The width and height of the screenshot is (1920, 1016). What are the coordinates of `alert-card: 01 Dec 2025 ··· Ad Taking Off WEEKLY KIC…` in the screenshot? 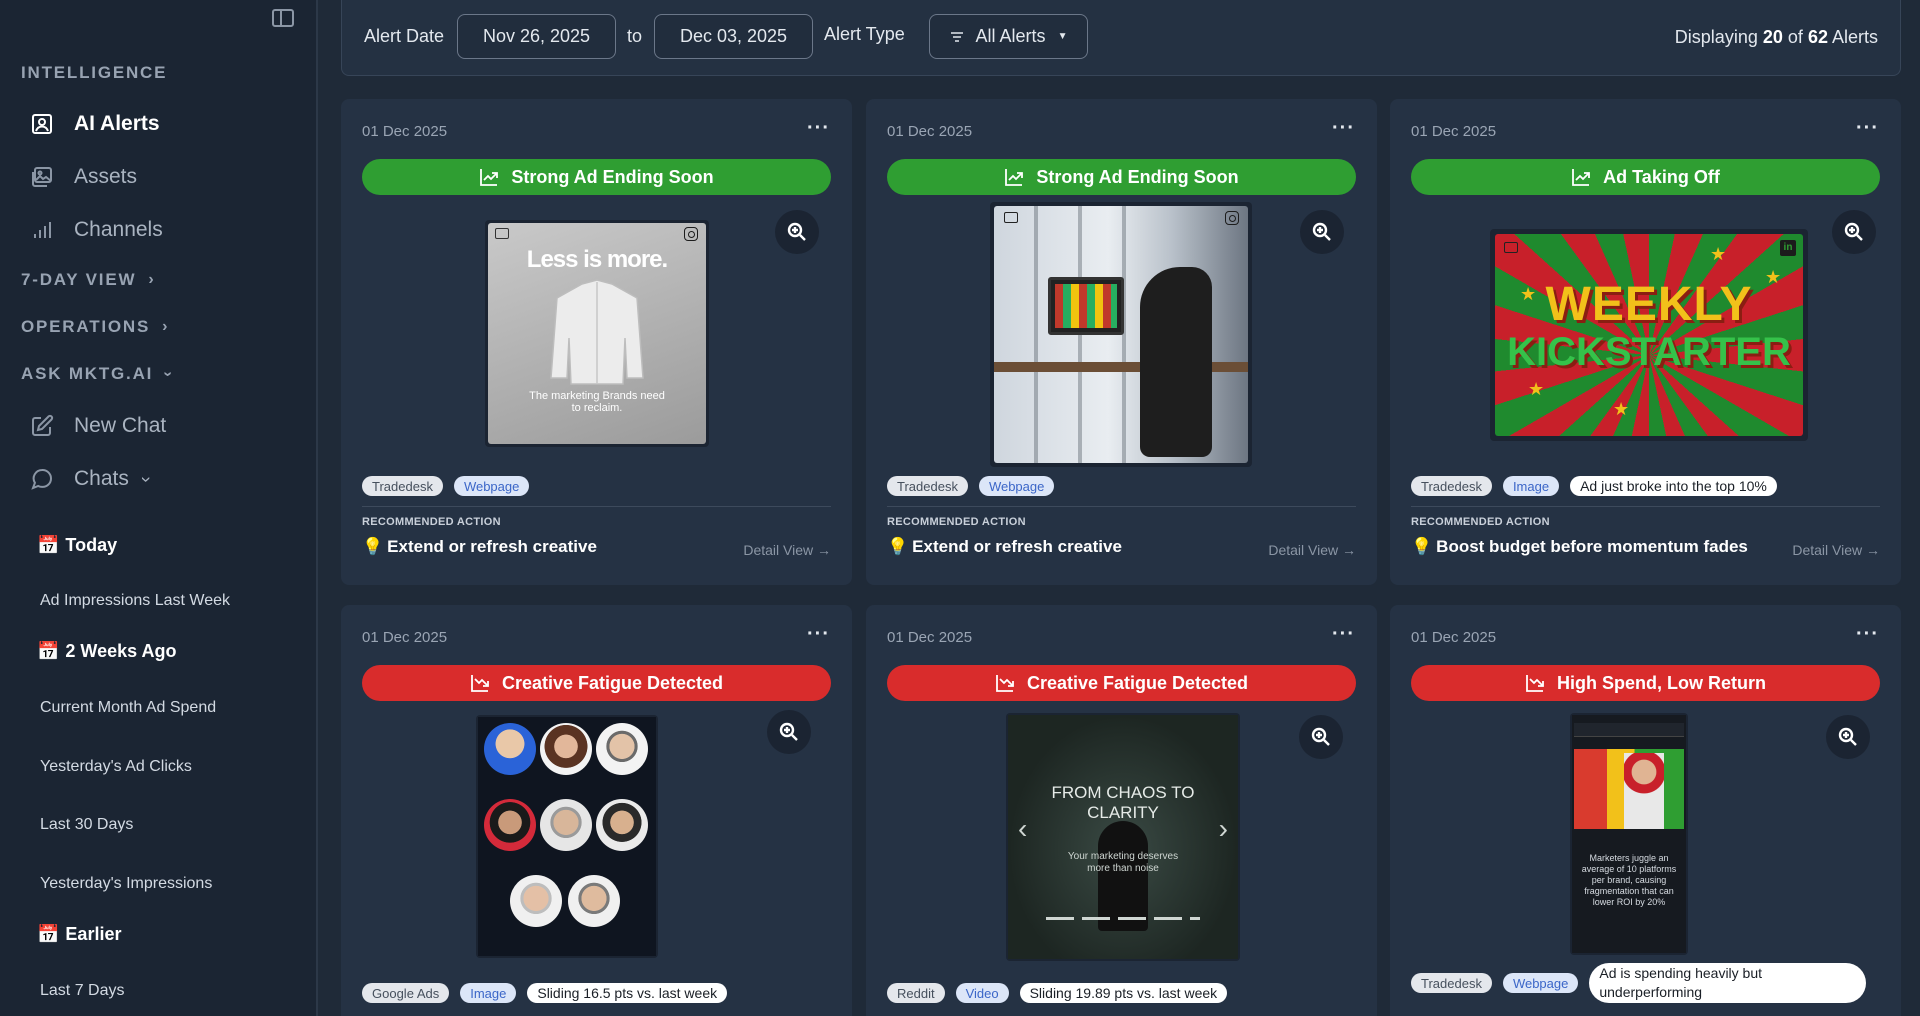 It's located at (1645, 342).